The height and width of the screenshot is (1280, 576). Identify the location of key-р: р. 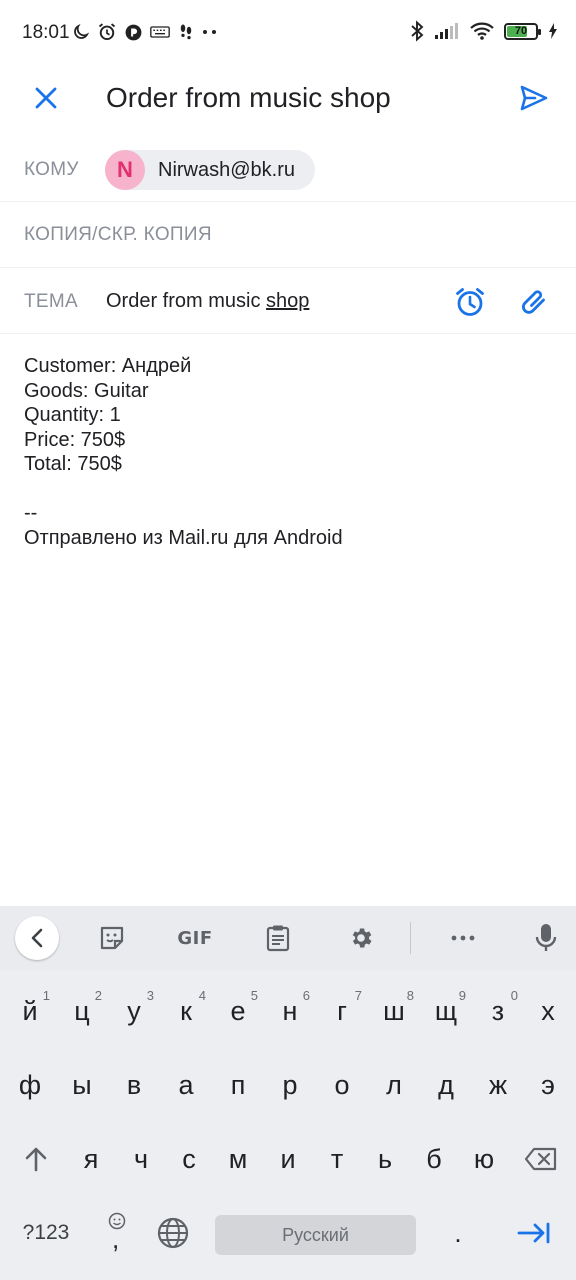
(290, 1085).